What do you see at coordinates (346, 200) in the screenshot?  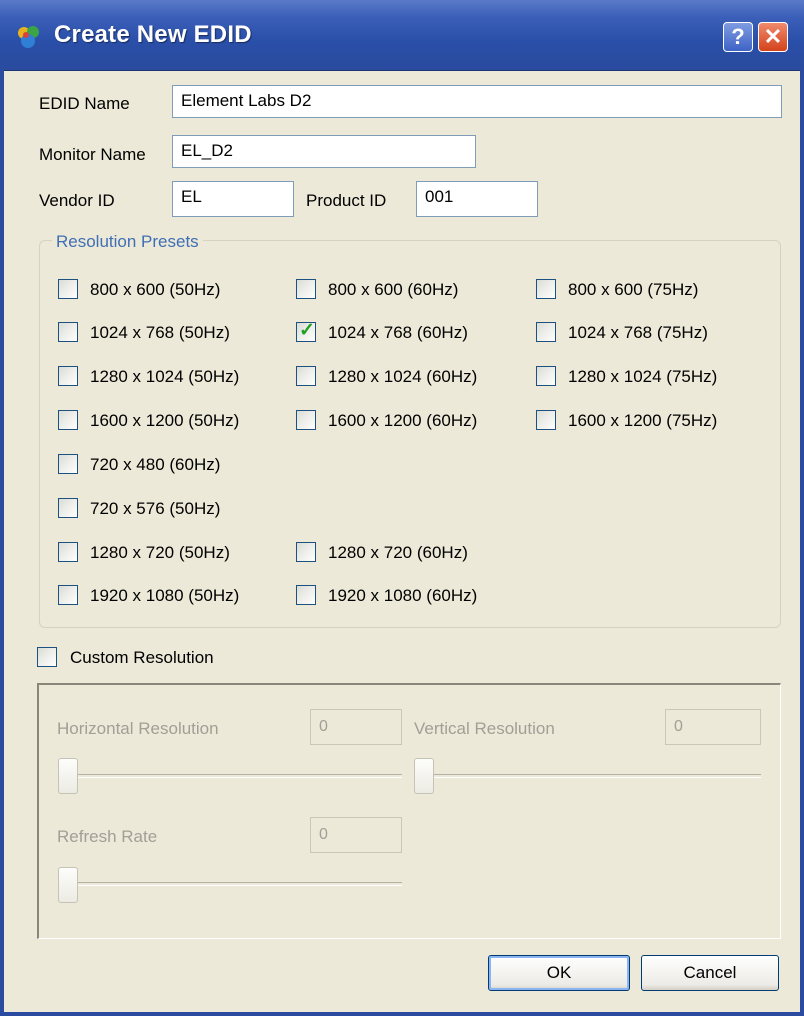 I see `product-id-label: Product ID` at bounding box center [346, 200].